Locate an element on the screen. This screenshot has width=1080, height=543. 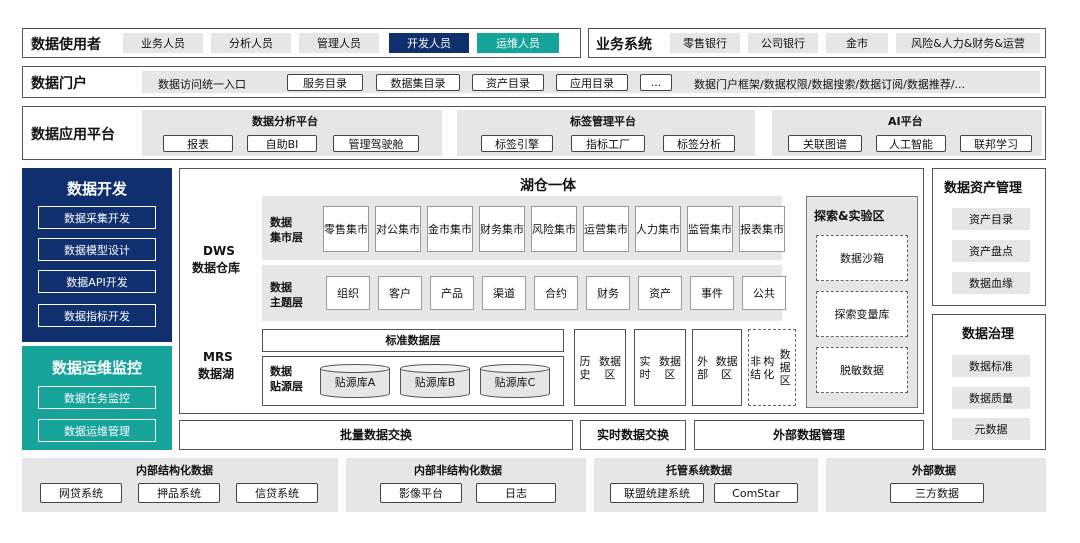
subject-item: 产品 is located at coordinates (452, 293).